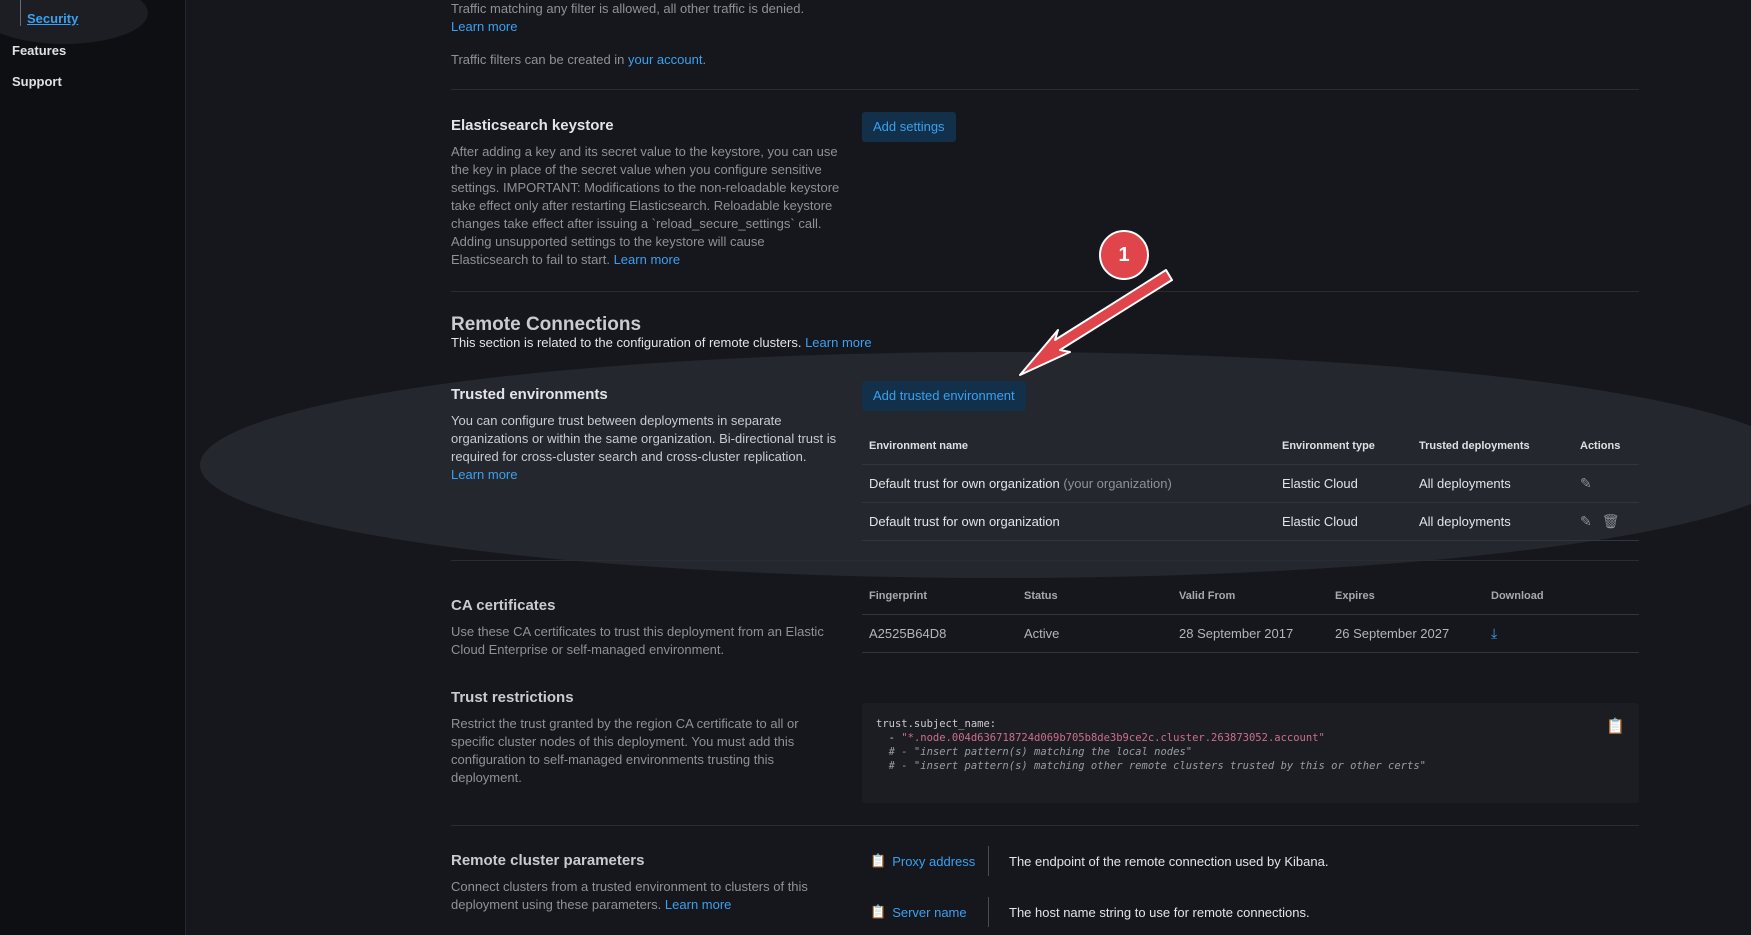 This screenshot has height=935, width=1751. I want to click on annotation-arrow, so click(1096, 322).